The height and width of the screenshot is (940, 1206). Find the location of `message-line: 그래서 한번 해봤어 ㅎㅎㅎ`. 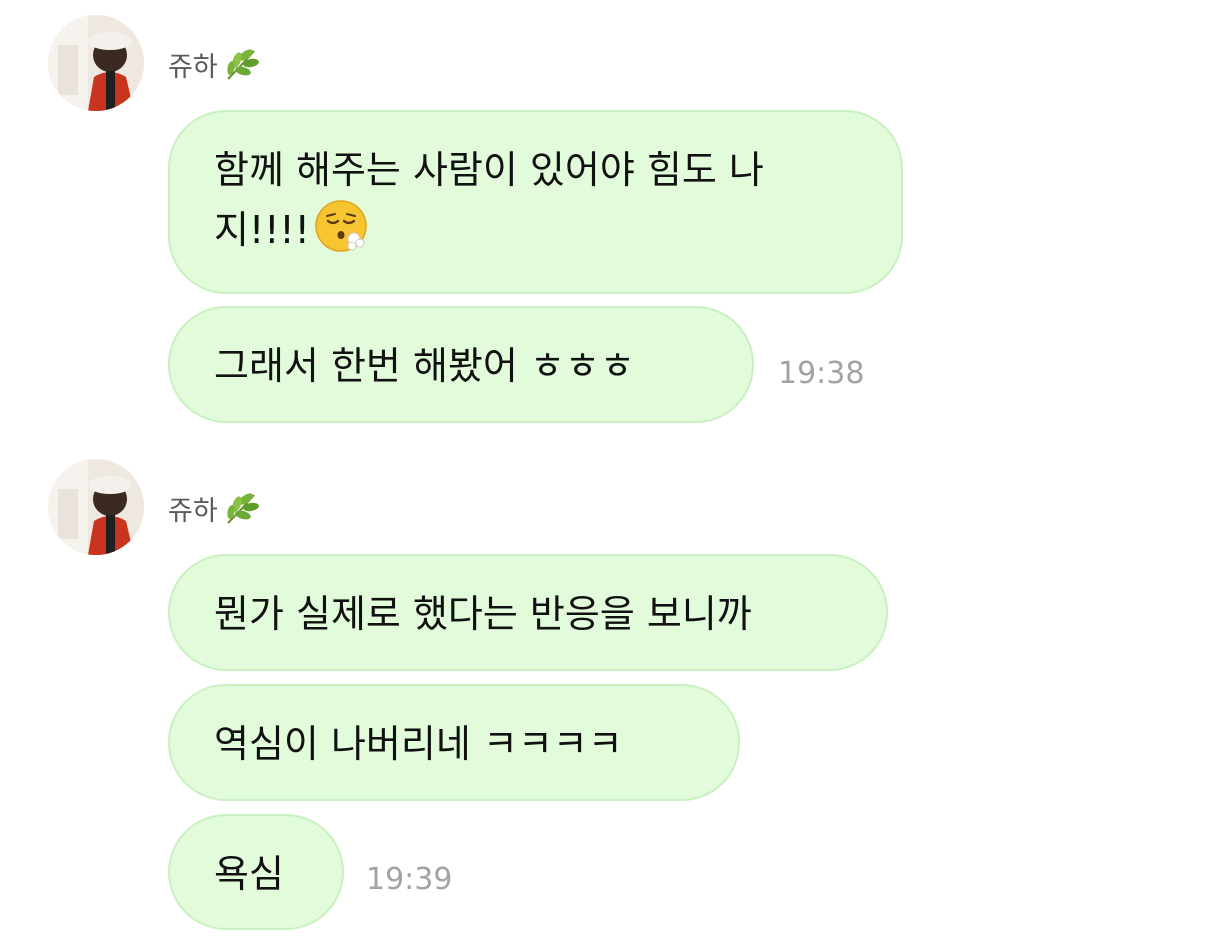

message-line: 그래서 한번 해봤어 ㅎㅎㅎ is located at coordinates (424, 366).